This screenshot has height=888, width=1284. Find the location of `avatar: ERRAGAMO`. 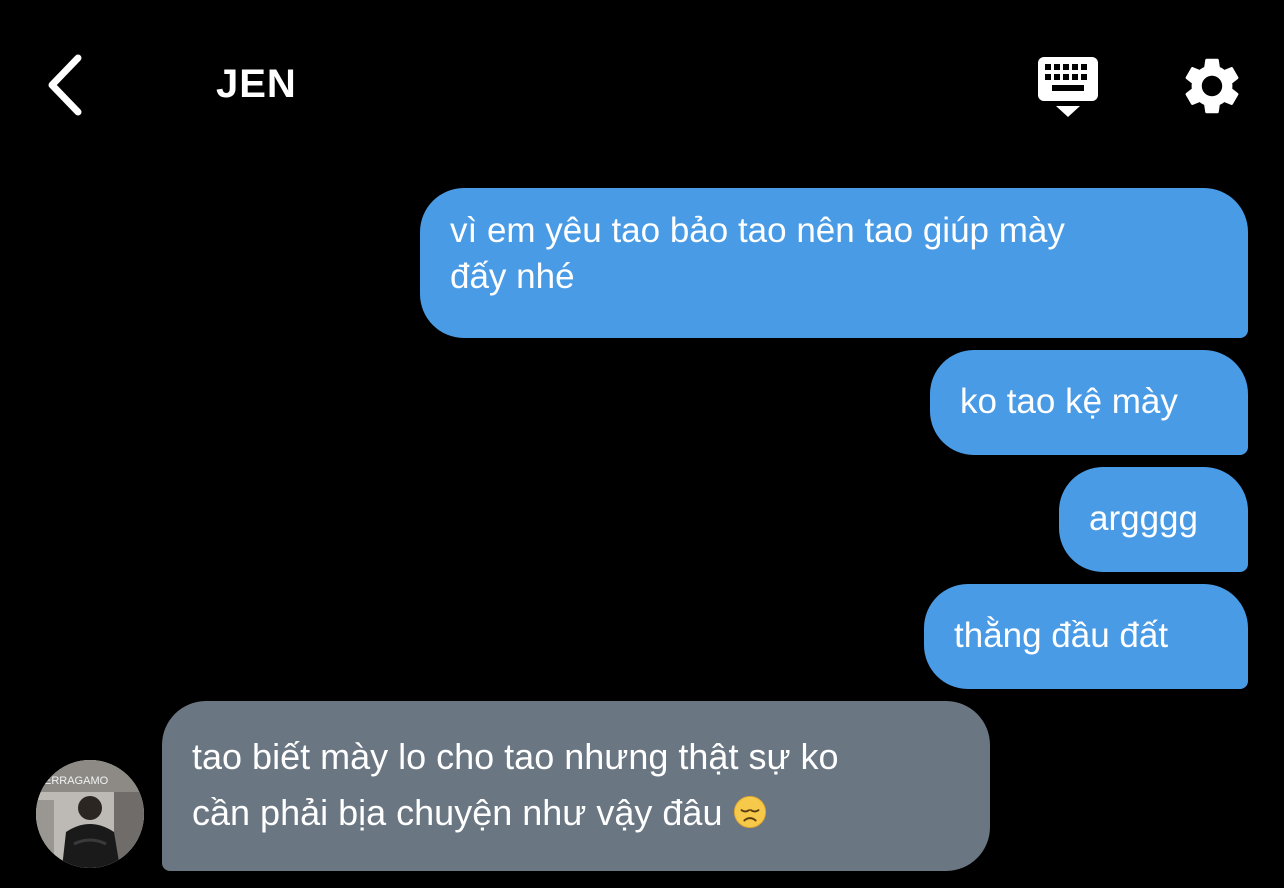

avatar: ERRAGAMO is located at coordinates (90, 814).